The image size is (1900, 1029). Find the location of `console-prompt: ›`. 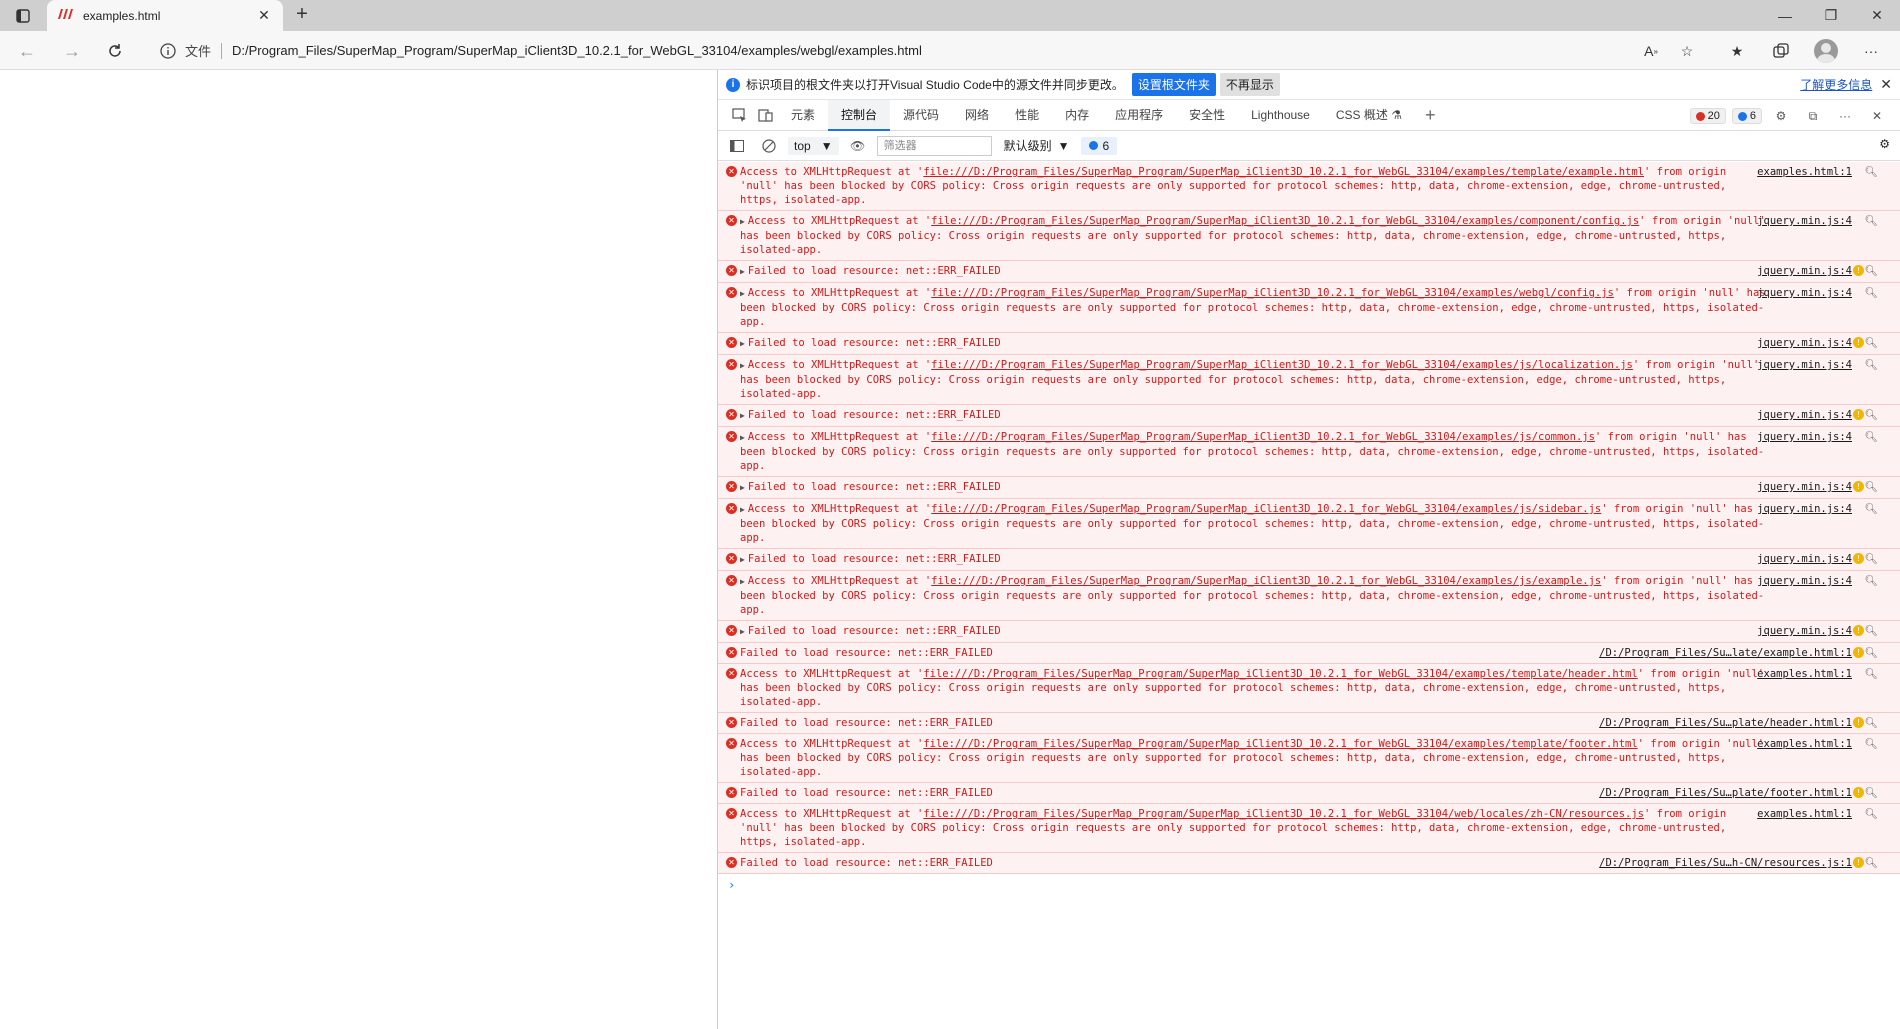

console-prompt: › is located at coordinates (1309, 885).